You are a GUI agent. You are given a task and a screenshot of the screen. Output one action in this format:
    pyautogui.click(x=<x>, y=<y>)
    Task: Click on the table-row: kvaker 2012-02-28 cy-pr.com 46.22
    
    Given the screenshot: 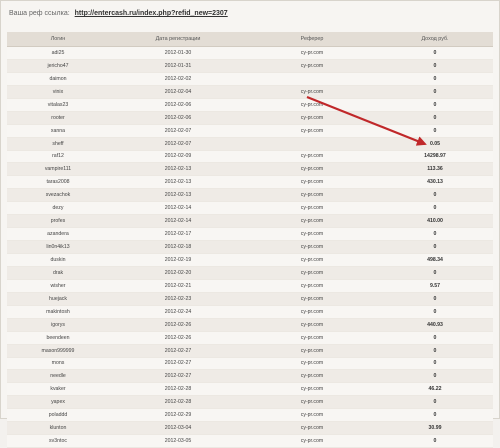 What is the action you would take?
    pyautogui.click(x=250, y=389)
    